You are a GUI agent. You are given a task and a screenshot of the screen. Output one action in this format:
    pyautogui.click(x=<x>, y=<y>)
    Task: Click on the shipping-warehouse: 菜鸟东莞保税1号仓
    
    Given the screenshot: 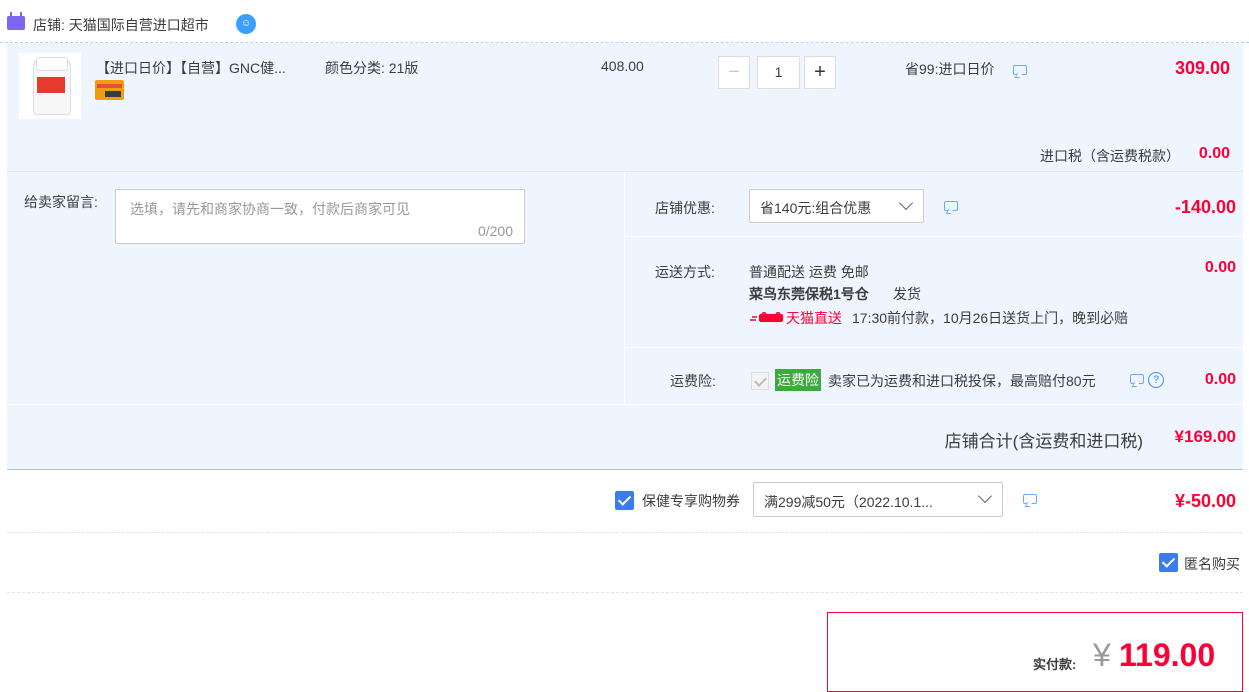 What is the action you would take?
    pyautogui.click(x=809, y=294)
    